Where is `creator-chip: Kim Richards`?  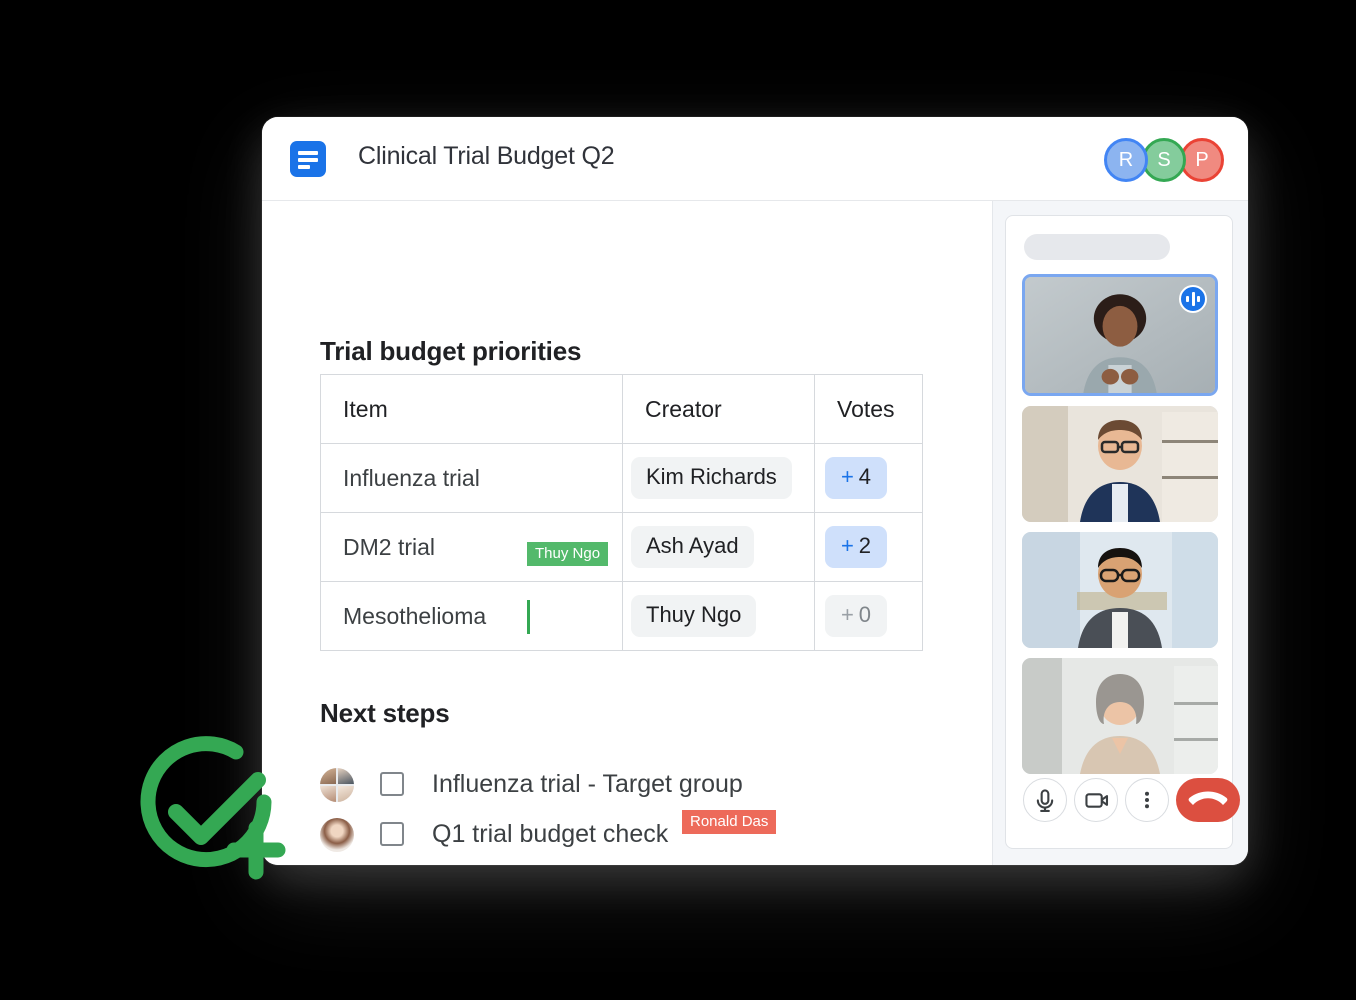
creator-chip: Kim Richards is located at coordinates (711, 478).